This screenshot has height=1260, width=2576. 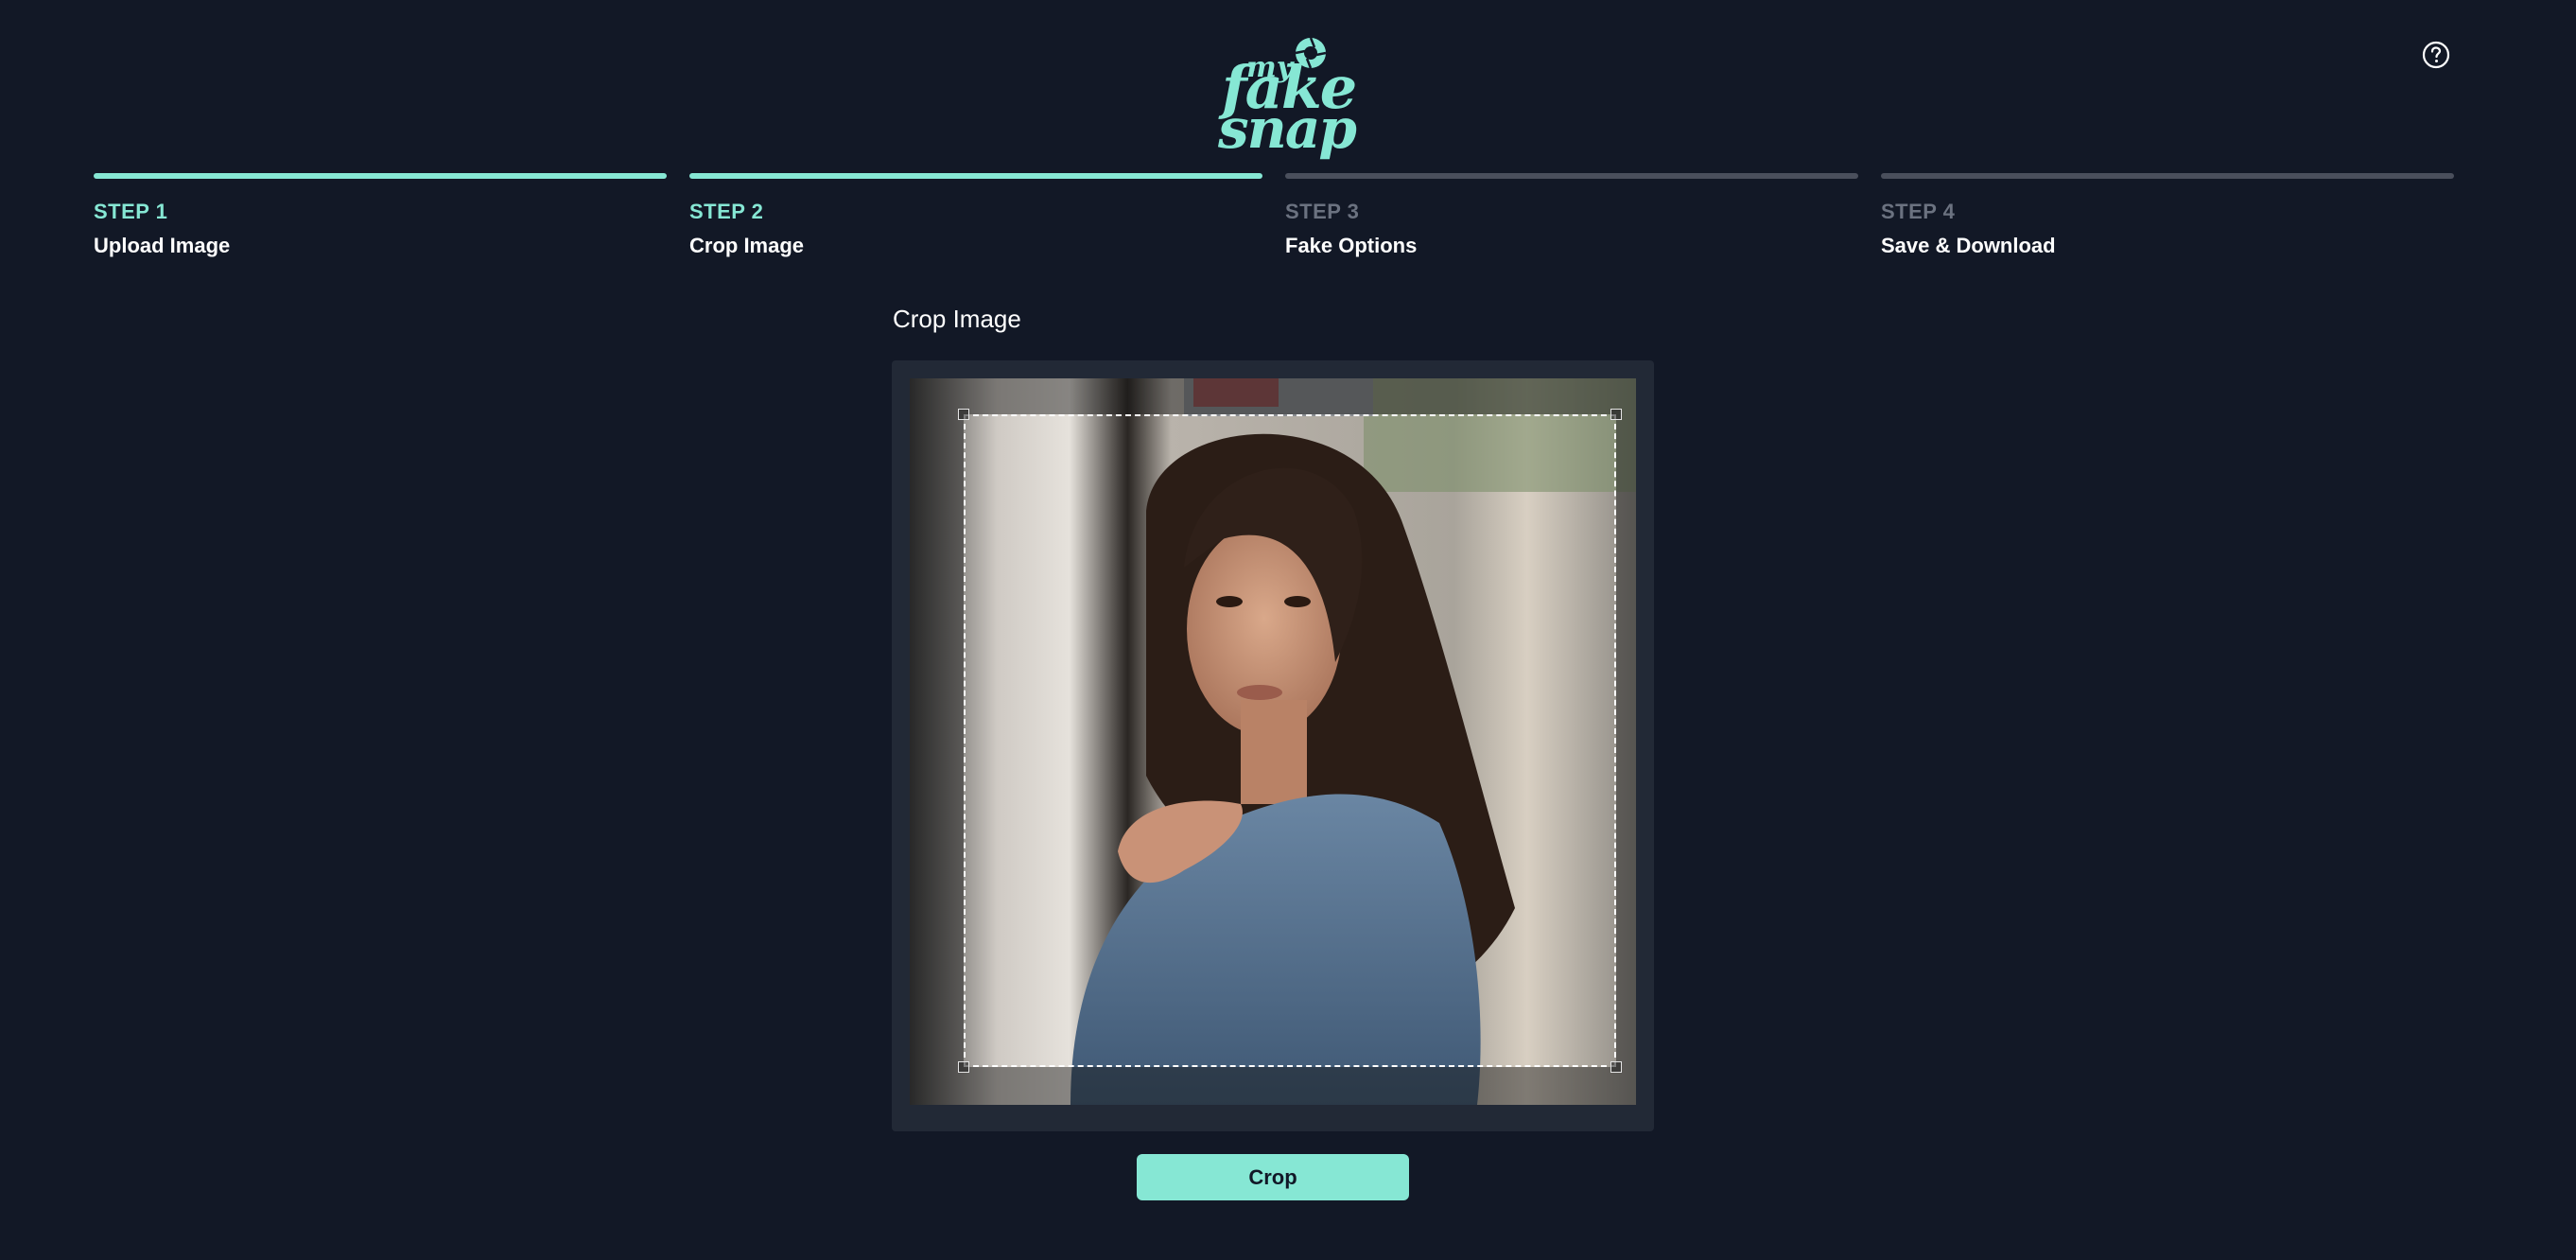 I want to click on help-button, so click(x=2436, y=55).